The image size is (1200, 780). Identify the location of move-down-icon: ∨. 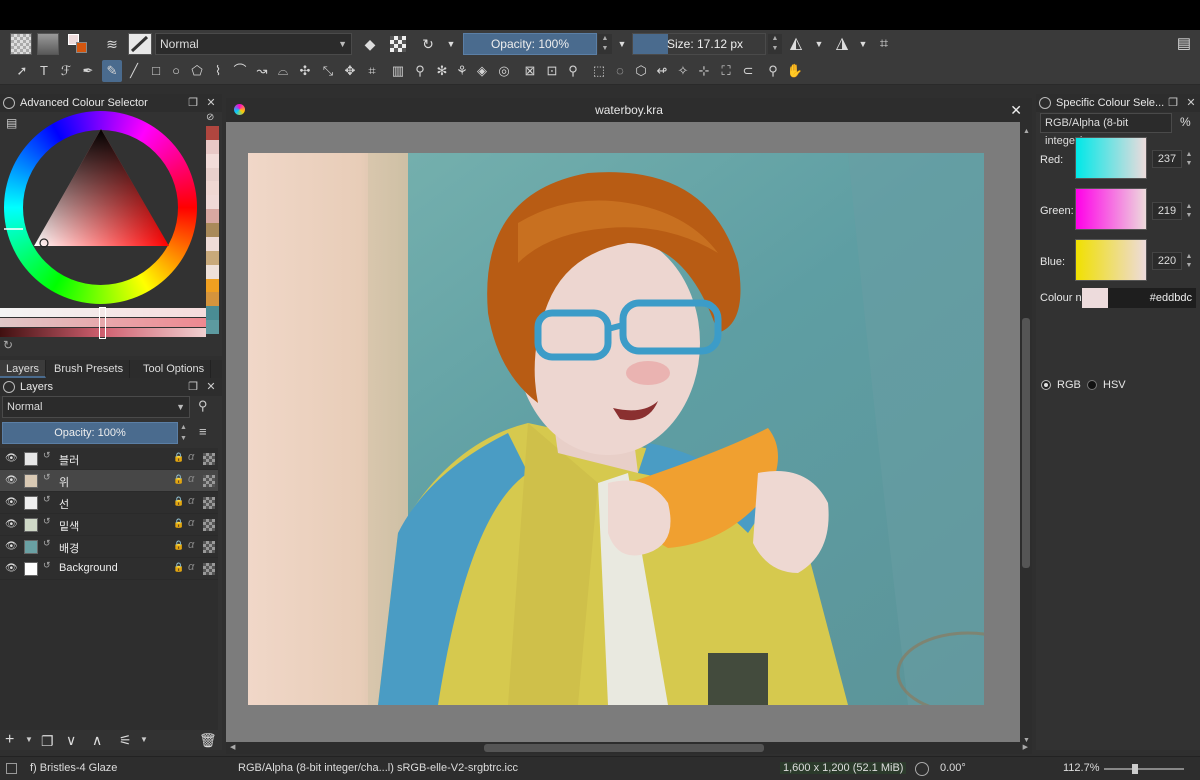
(71, 740).